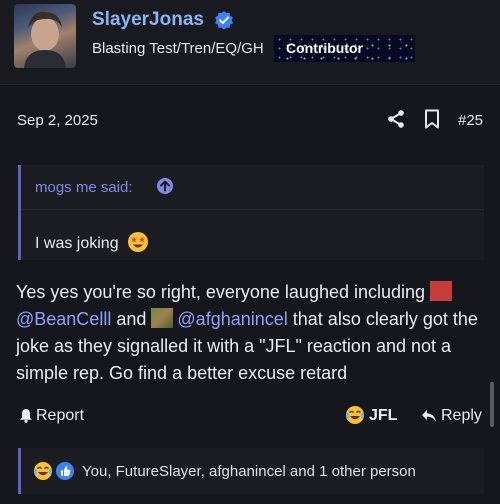  Describe the element at coordinates (84, 187) in the screenshot. I see `quote-author: mogs me said:` at that location.